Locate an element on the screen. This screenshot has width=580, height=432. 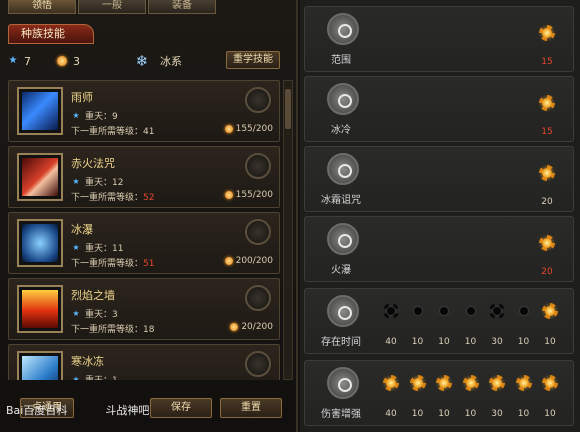
tab-general: 一般 is located at coordinates (112, 7).